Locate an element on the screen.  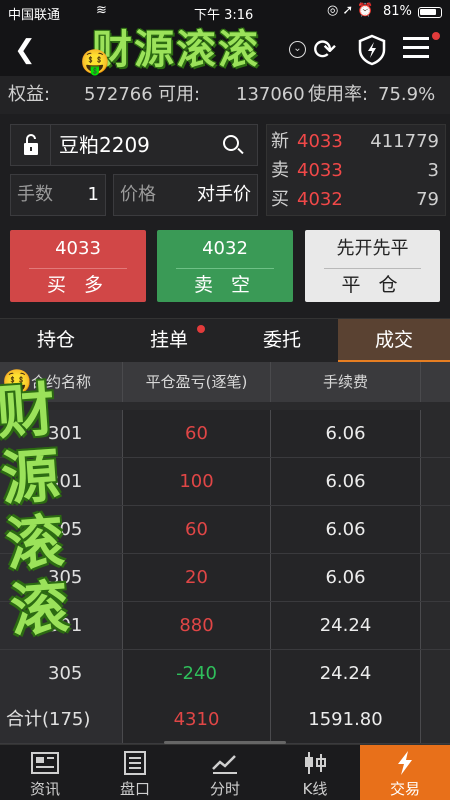
tab-trades: 成交 is located at coordinates (394, 341).